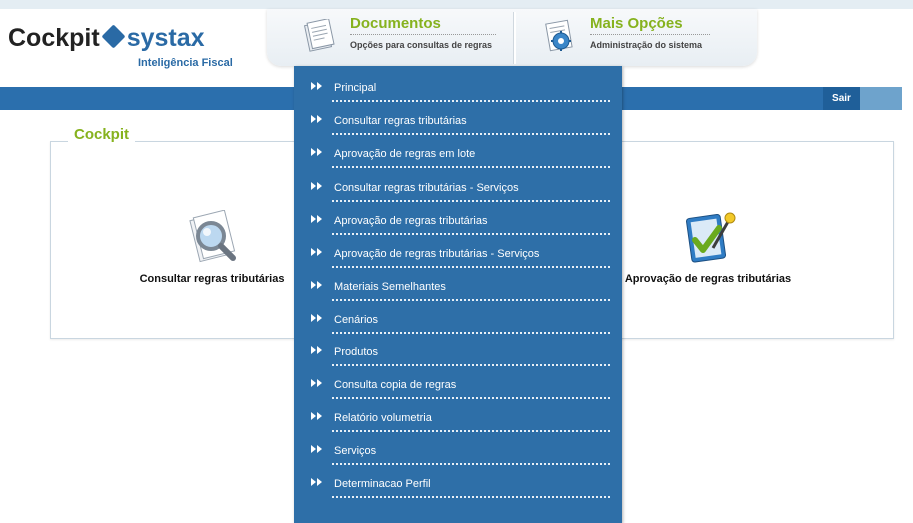 The image size is (913, 523). Describe the element at coordinates (54, 38) in the screenshot. I see `logo-text-cockpit: Cockpit` at that location.